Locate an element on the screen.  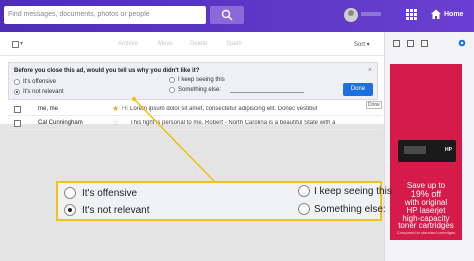
zoom-label-keep-seeing: I keep seeing this is located at coordinates (353, 191).